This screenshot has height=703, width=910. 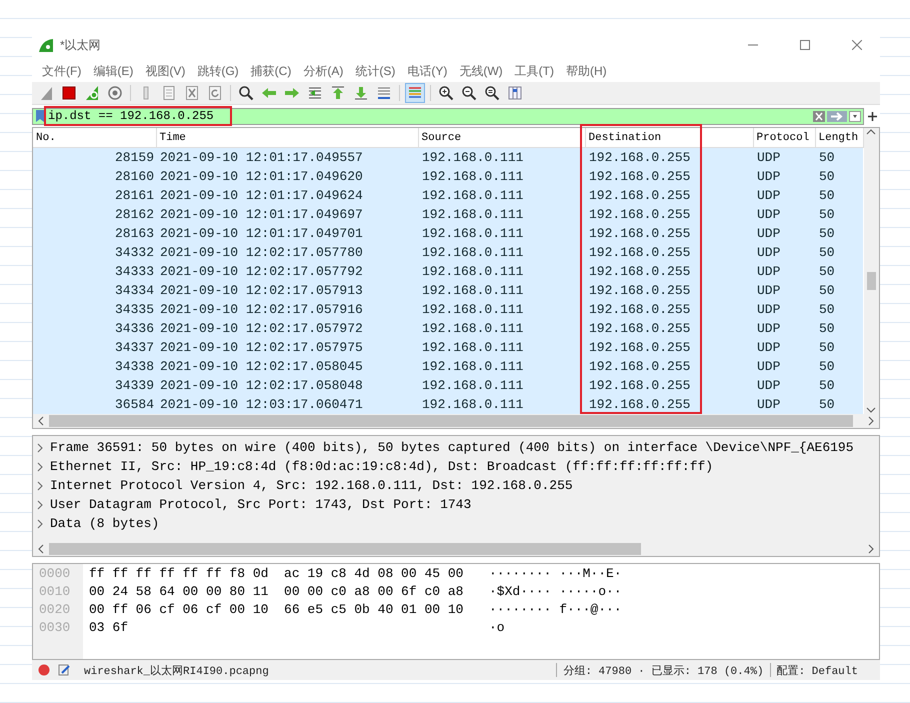 I want to click on dropdown-icon, so click(x=855, y=116).